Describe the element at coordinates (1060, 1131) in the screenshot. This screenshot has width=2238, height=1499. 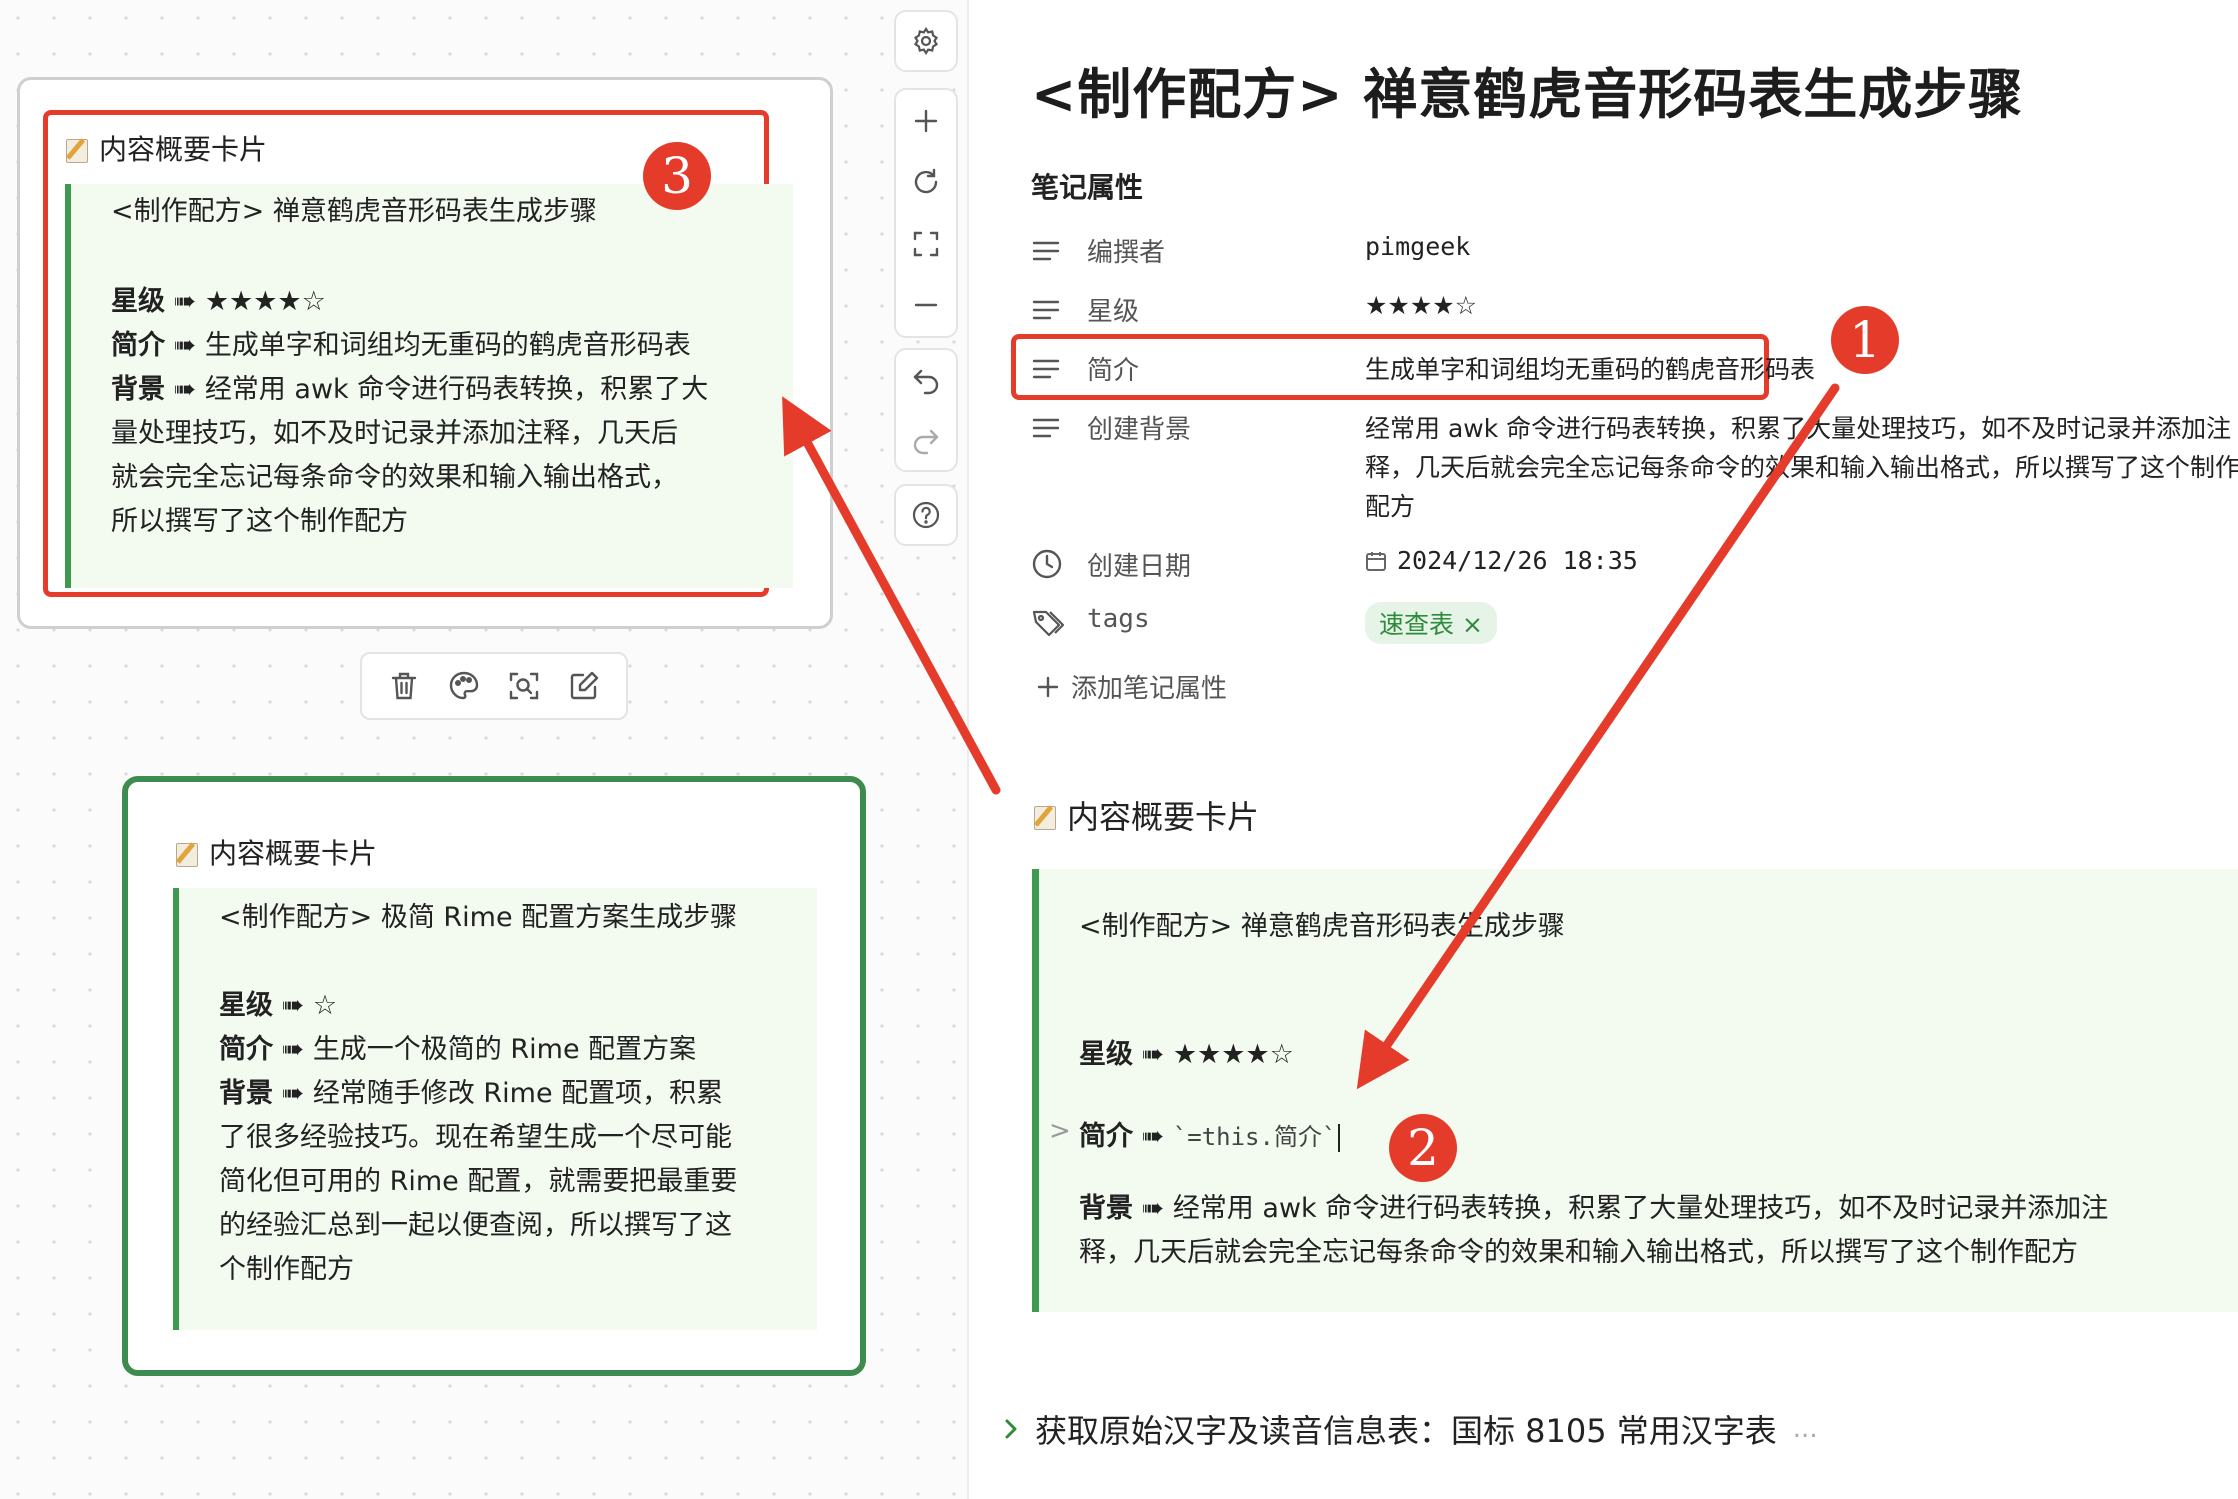
I see `fold-marker: >` at that location.